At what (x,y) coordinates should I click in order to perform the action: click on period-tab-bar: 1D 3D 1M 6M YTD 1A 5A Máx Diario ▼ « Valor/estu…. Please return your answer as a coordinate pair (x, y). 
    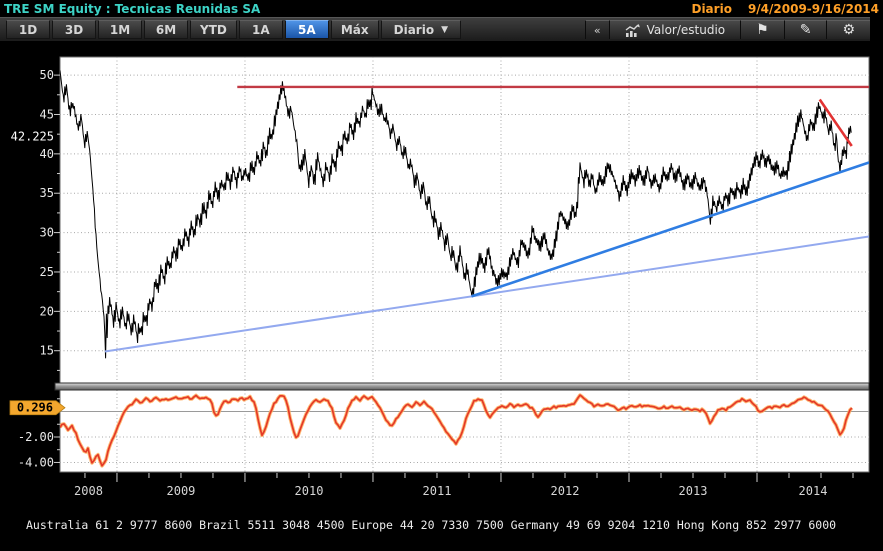
    Looking at the image, I should click on (435, 29).